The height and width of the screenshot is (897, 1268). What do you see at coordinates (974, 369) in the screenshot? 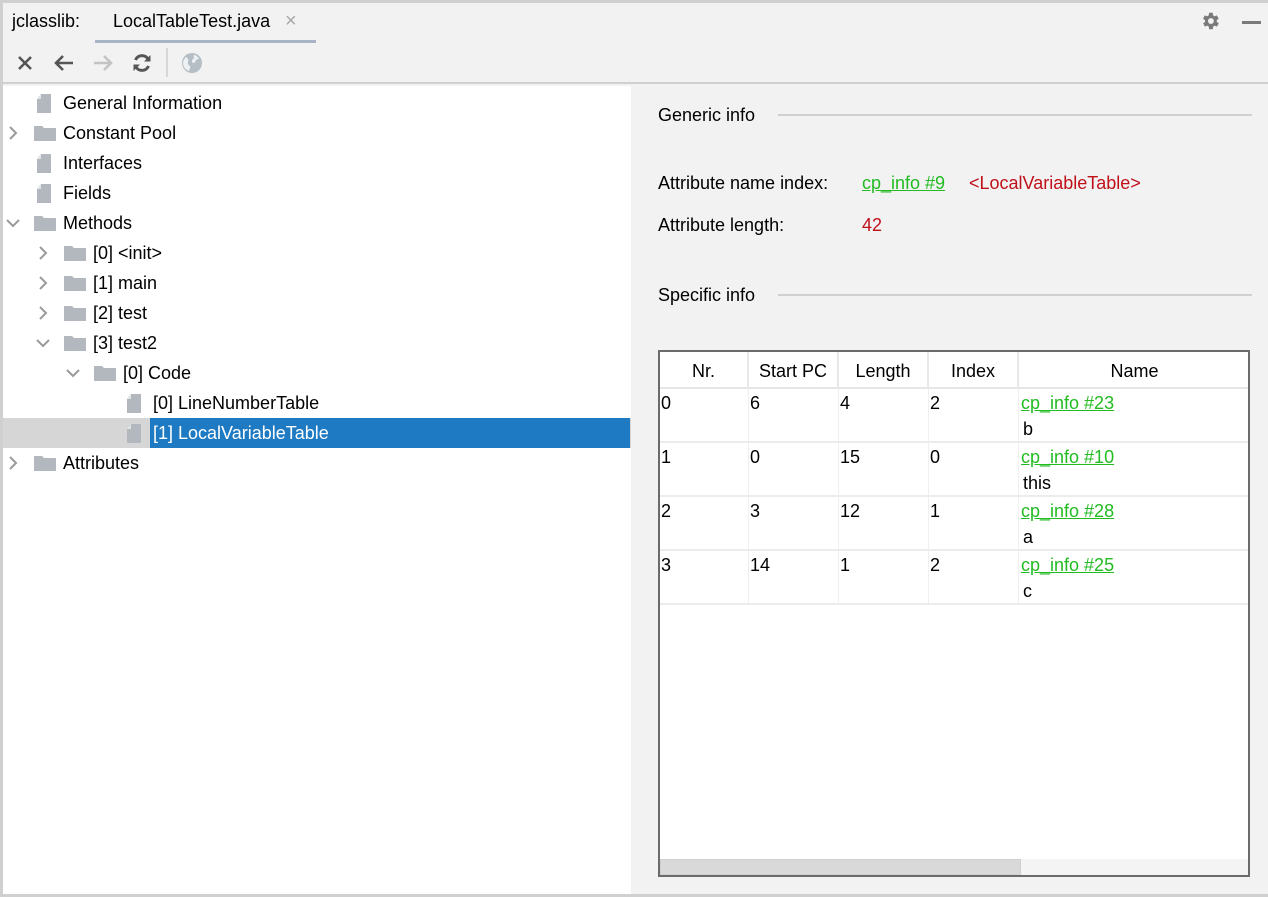
I see `column-header: Index` at bounding box center [974, 369].